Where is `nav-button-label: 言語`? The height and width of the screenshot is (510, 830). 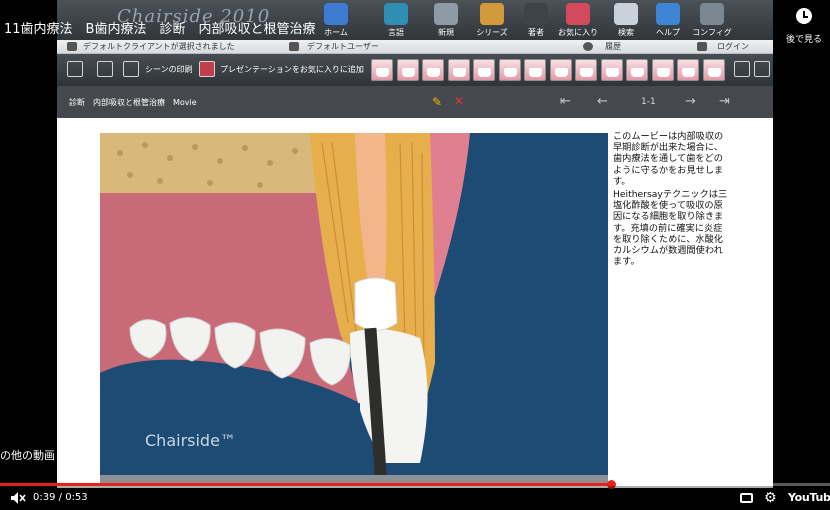
nav-button-label: 言語 is located at coordinates (396, 32).